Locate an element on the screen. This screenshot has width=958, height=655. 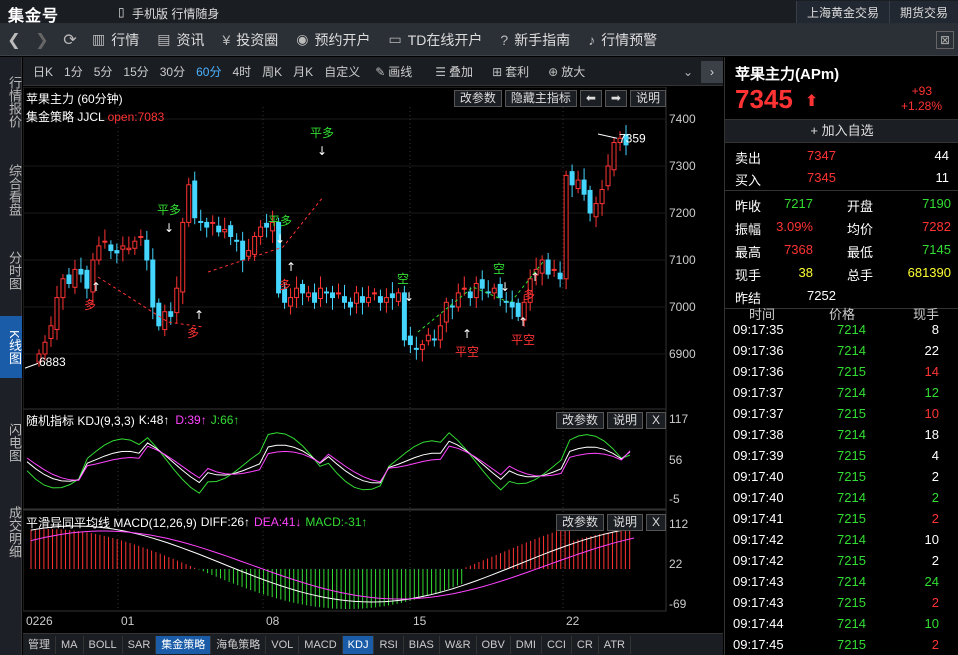
macd-help-button: 说明 is located at coordinates (624, 522).